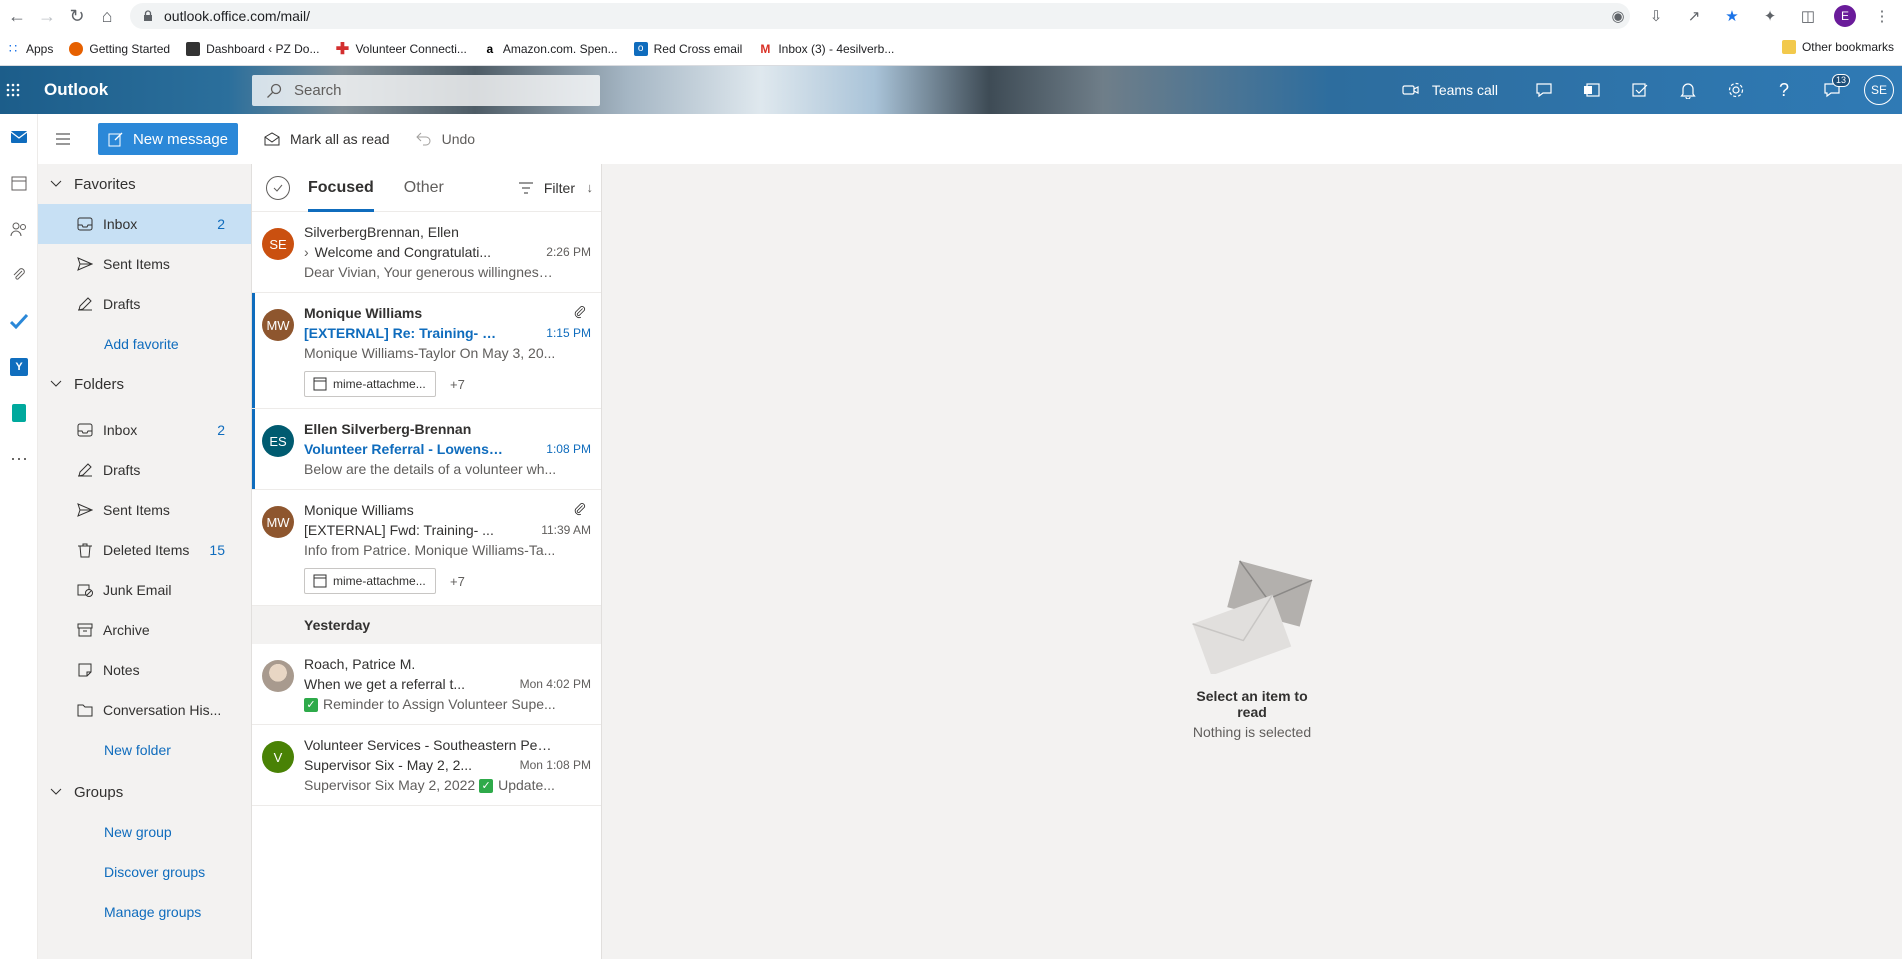  Describe the element at coordinates (168, 139) in the screenshot. I see `new-message-button: New message` at that location.